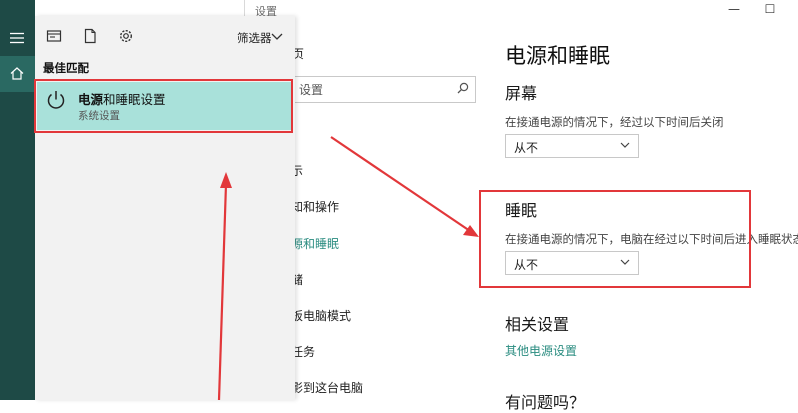  Describe the element at coordinates (400, 184) in the screenshot. I see `annotation-arrow-right` at that location.